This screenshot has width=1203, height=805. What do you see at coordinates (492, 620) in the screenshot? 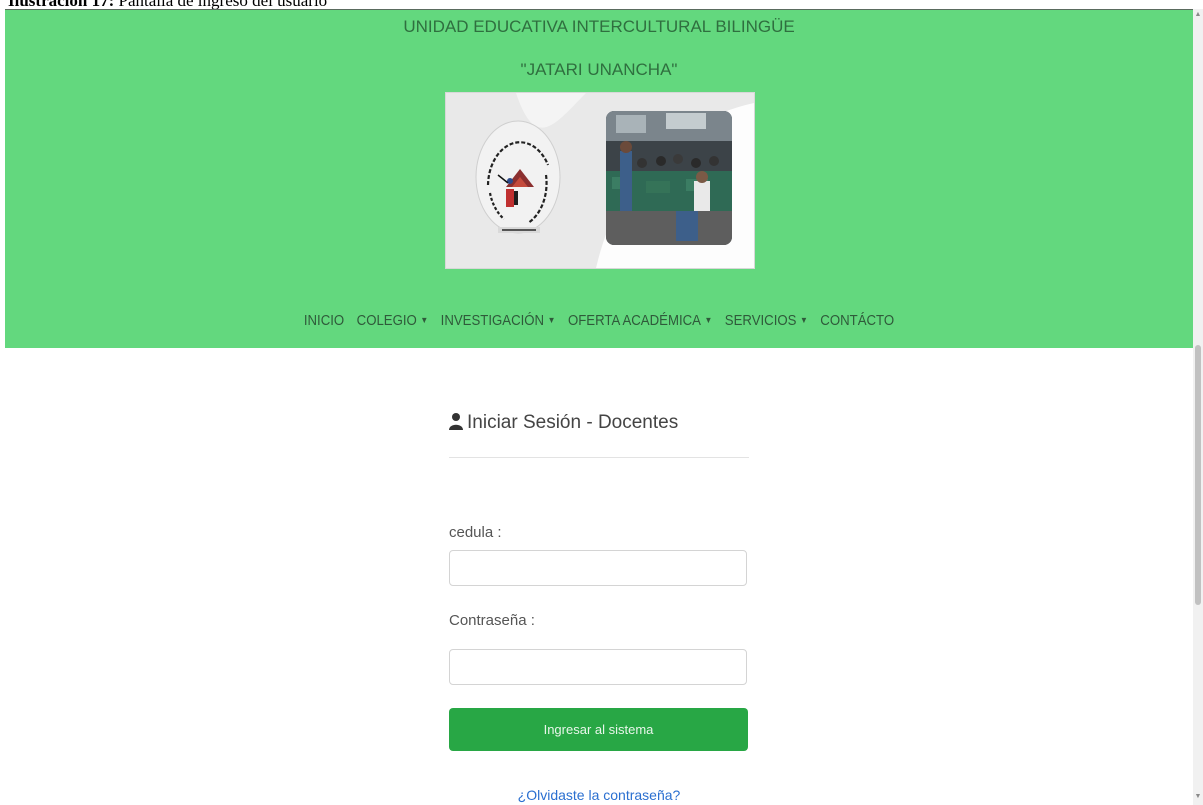
I see `password-label: Contraseña :` at bounding box center [492, 620].